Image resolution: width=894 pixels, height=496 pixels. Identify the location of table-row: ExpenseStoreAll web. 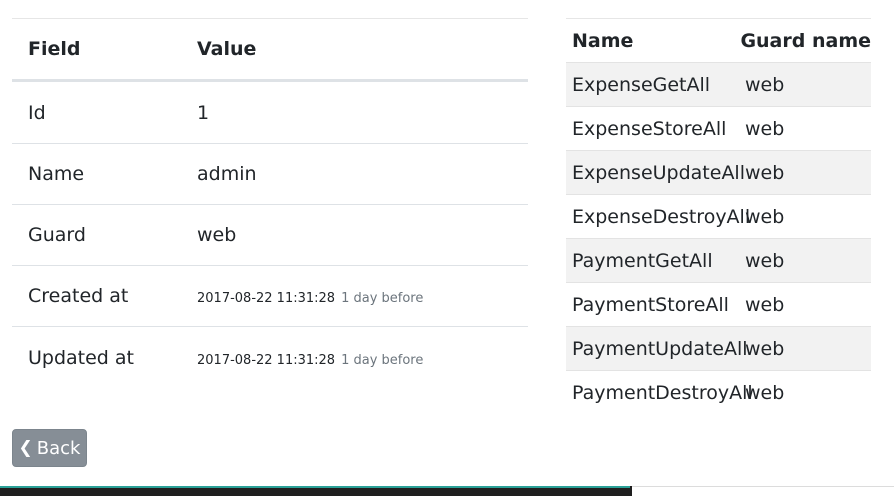
(718, 128).